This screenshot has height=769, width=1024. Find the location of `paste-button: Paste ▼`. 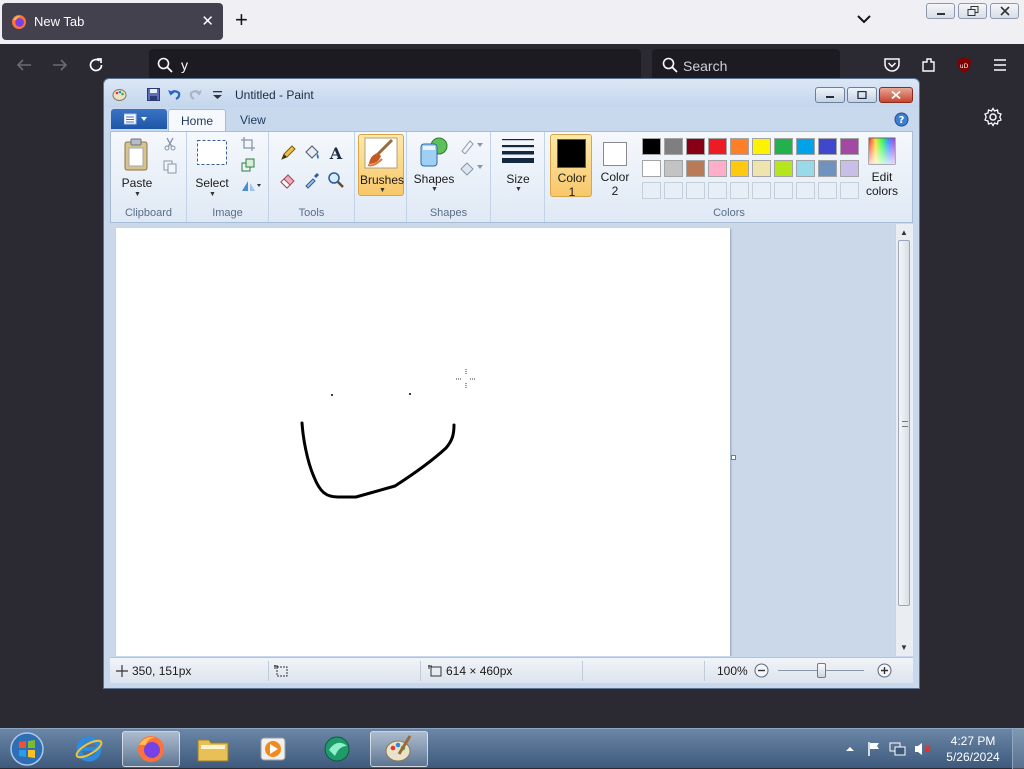

paste-button: Paste ▼ is located at coordinates (137, 167).